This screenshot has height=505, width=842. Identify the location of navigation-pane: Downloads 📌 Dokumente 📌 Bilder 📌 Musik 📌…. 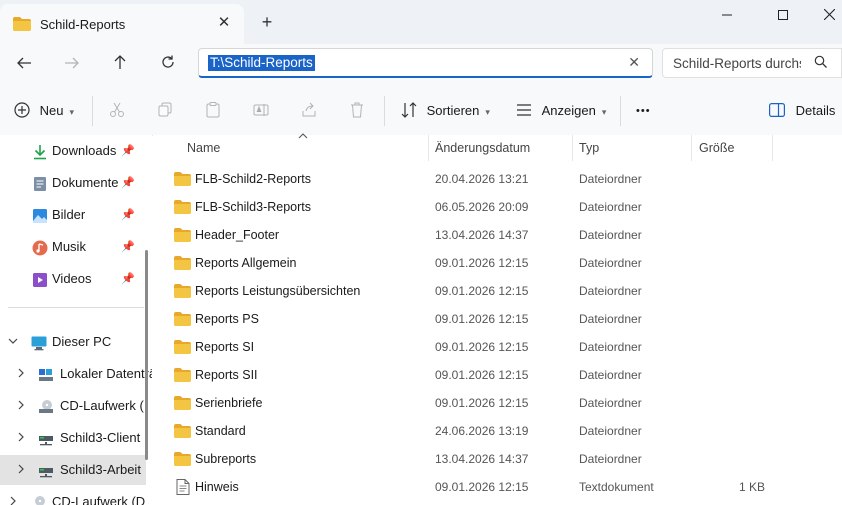
(76, 320).